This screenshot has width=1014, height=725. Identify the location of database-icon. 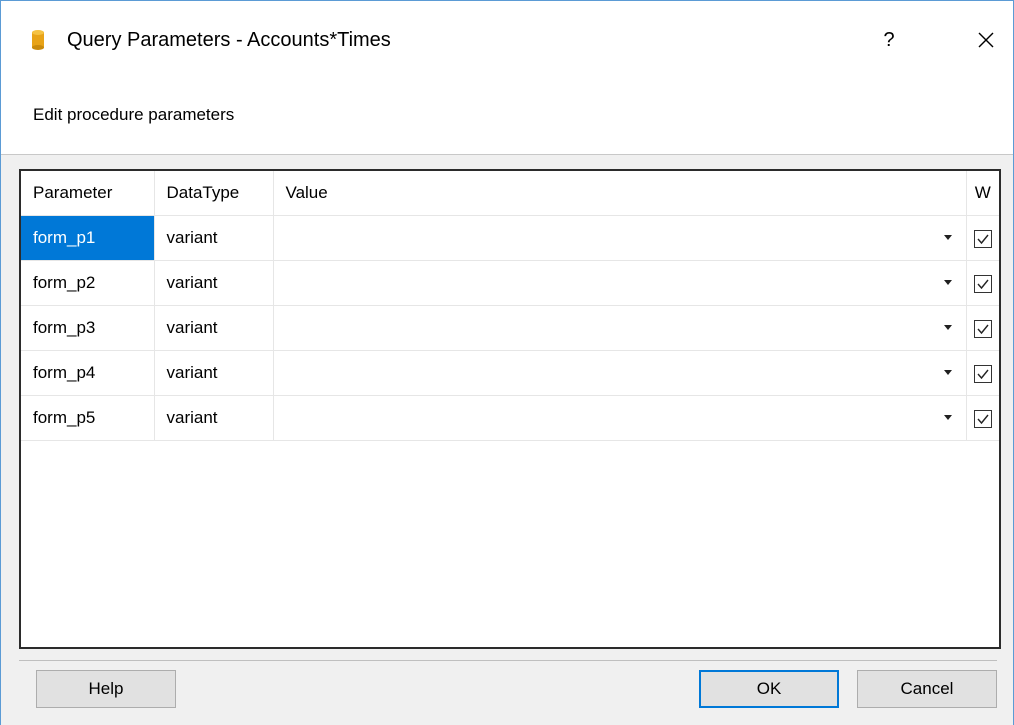
(38, 40).